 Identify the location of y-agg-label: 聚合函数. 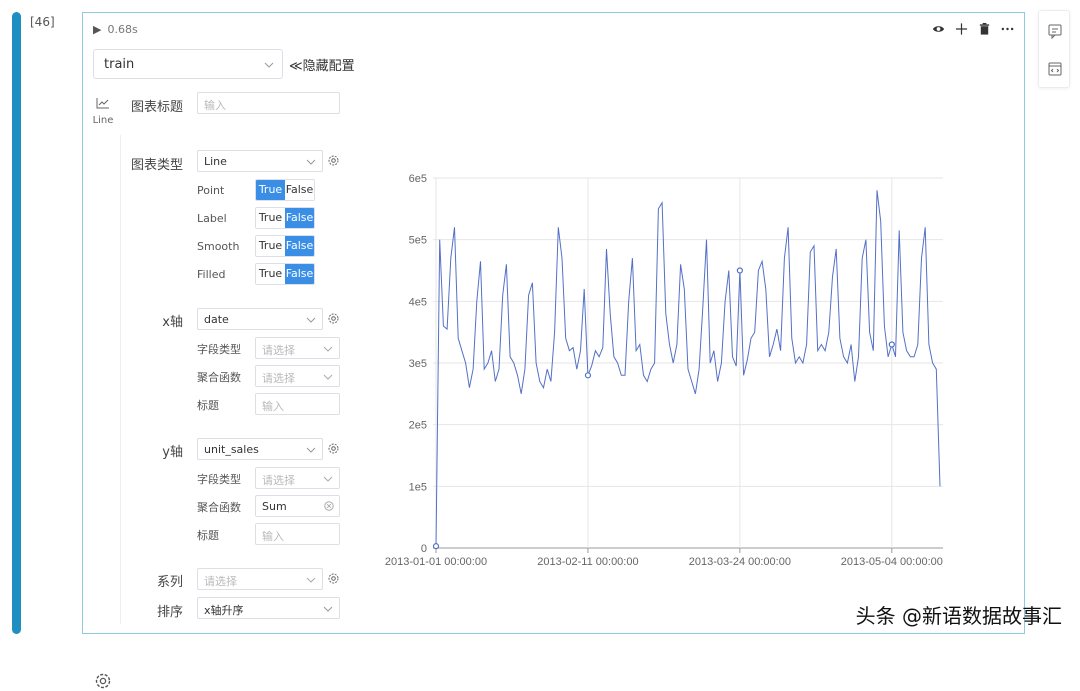
(219, 507).